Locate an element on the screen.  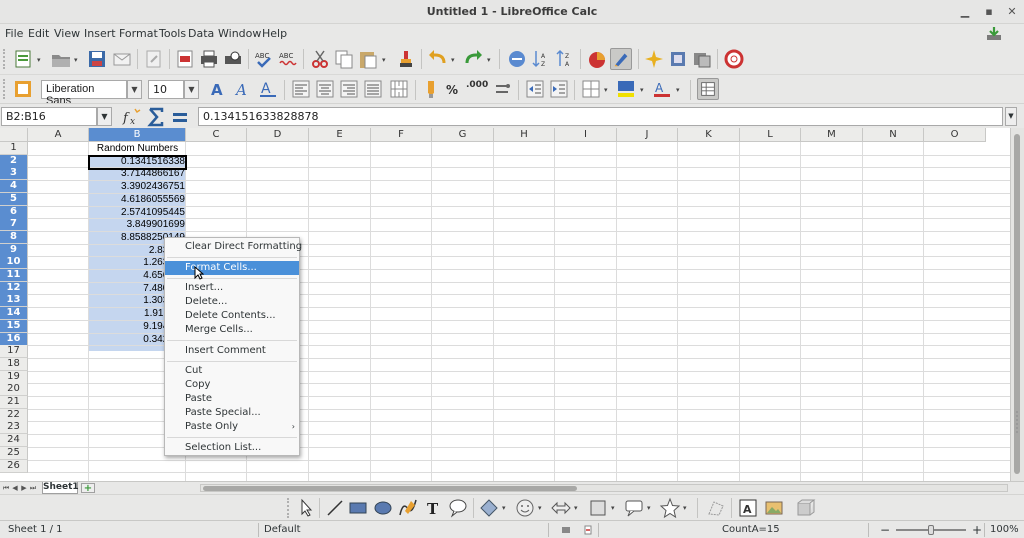
align-right-icon is located at coordinates (349, 89).